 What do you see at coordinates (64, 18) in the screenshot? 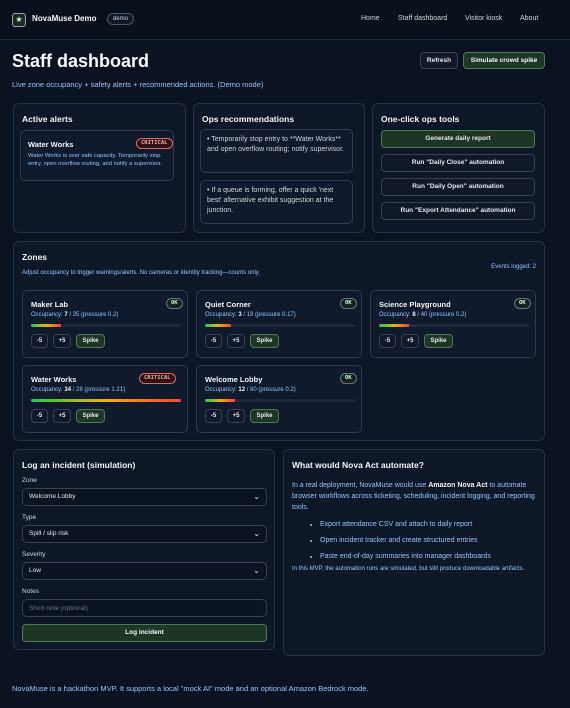
I see `brand-name: NovaMuse Demo` at bounding box center [64, 18].